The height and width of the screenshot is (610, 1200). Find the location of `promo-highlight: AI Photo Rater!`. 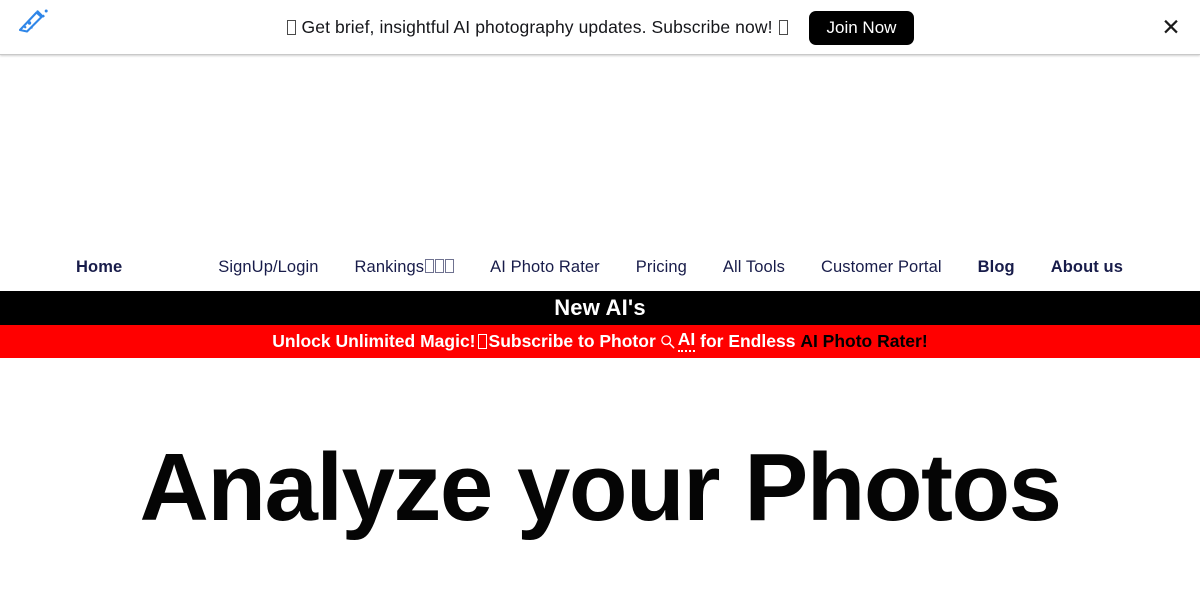

promo-highlight: AI Photo Rater! is located at coordinates (864, 340).